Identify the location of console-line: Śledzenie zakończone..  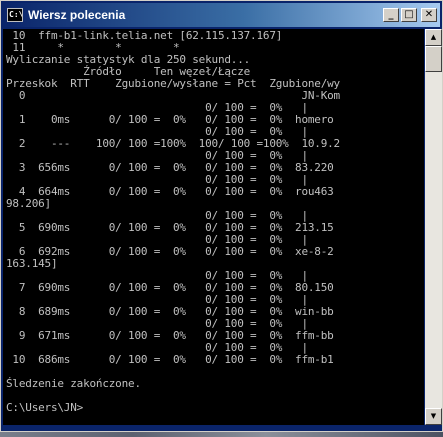
(73, 383).